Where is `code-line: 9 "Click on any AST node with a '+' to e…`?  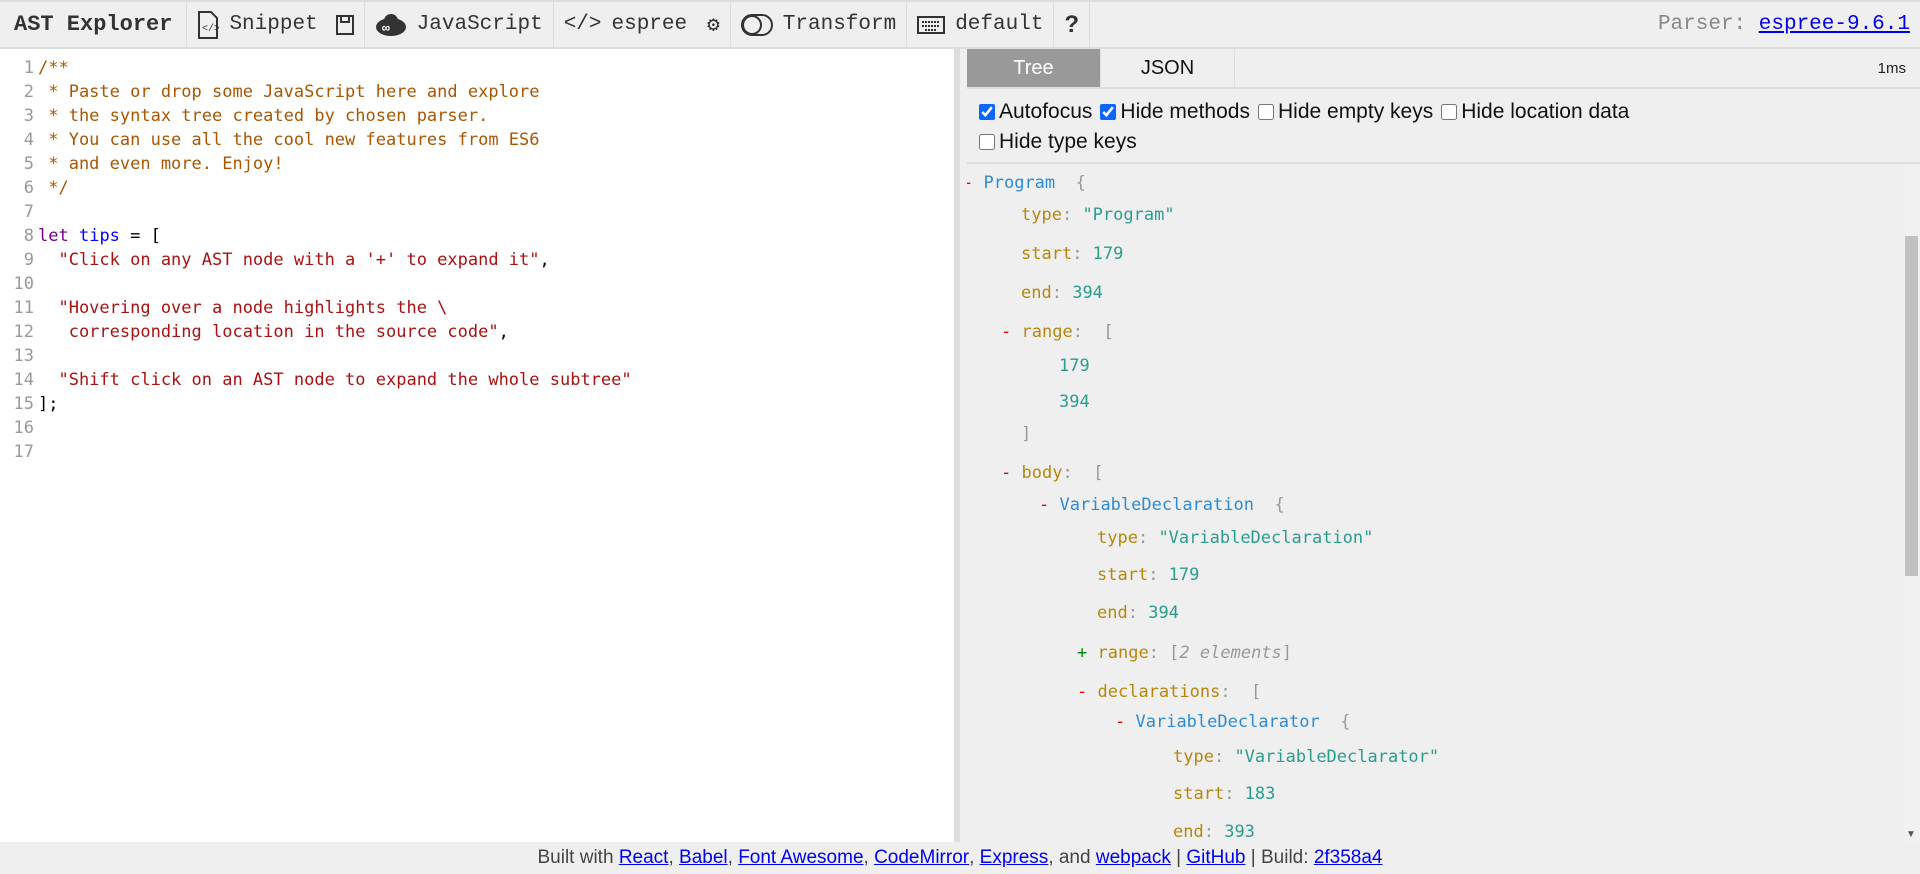
code-line: 9 "Click on any AST node with a '+' to e… is located at coordinates (275, 260).